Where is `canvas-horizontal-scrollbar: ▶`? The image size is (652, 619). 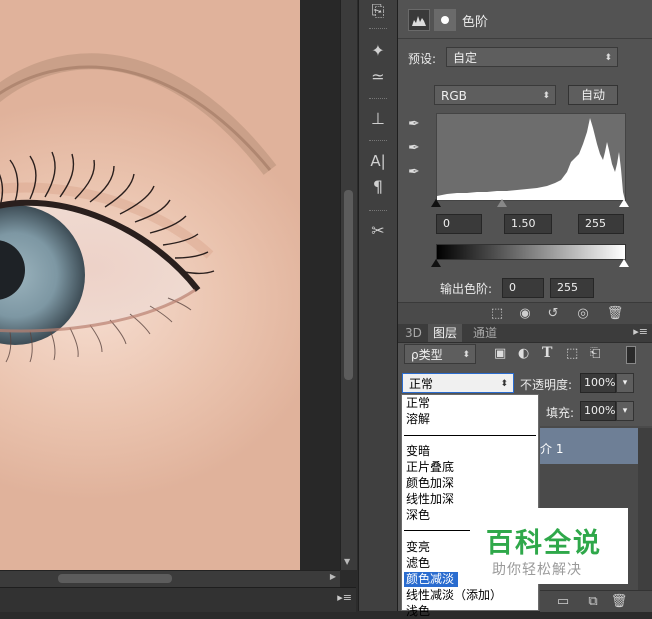
canvas-horizontal-scrollbar: ▶ is located at coordinates (170, 578).